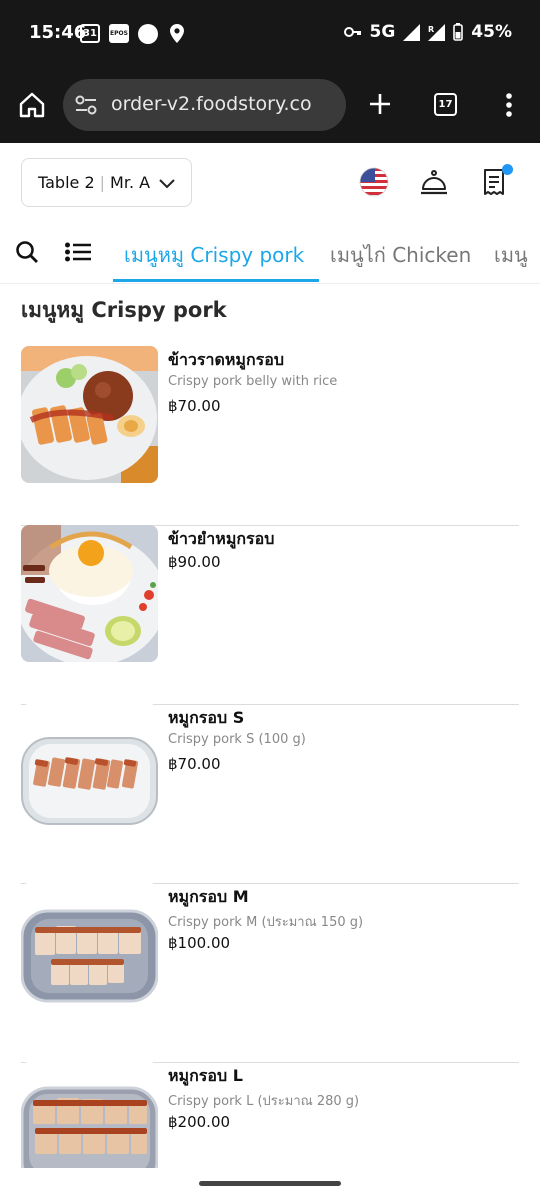 The width and height of the screenshot is (540, 1200). I want to click on item-name: ข้าวยำหมูกรอบ, so click(221, 538).